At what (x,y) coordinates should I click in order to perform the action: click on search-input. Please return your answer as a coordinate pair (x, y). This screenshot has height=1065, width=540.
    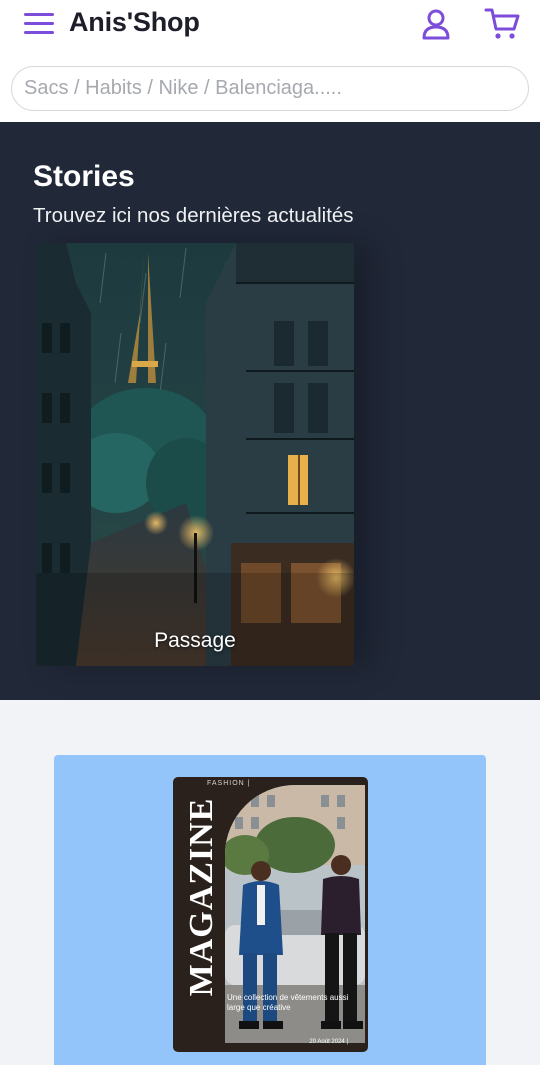
    Looking at the image, I should click on (270, 88).